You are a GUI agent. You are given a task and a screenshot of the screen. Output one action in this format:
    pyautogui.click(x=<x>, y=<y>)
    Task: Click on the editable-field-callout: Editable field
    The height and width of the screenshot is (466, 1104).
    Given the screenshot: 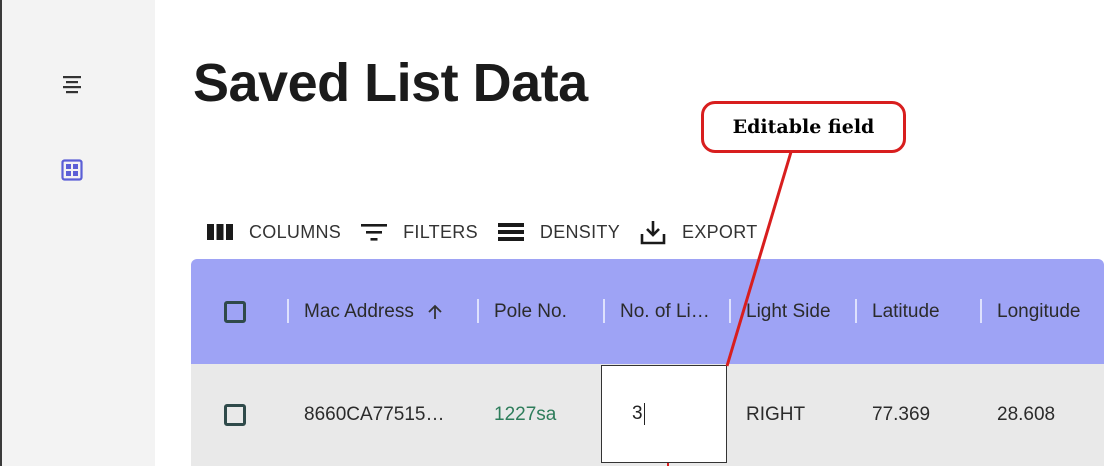 What is the action you would take?
    pyautogui.click(x=803, y=127)
    